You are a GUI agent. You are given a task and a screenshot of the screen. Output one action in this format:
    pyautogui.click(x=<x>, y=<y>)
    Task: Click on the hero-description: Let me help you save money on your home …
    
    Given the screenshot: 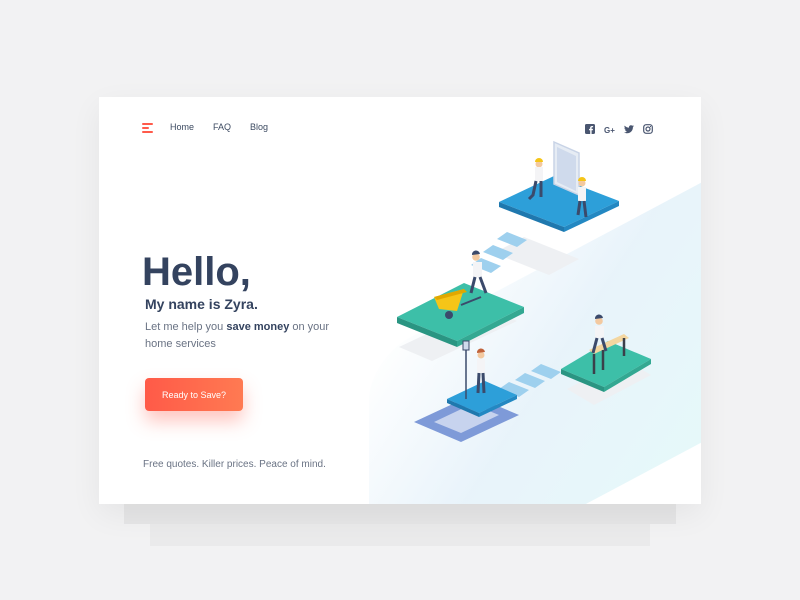 What is the action you would take?
    pyautogui.click(x=250, y=336)
    